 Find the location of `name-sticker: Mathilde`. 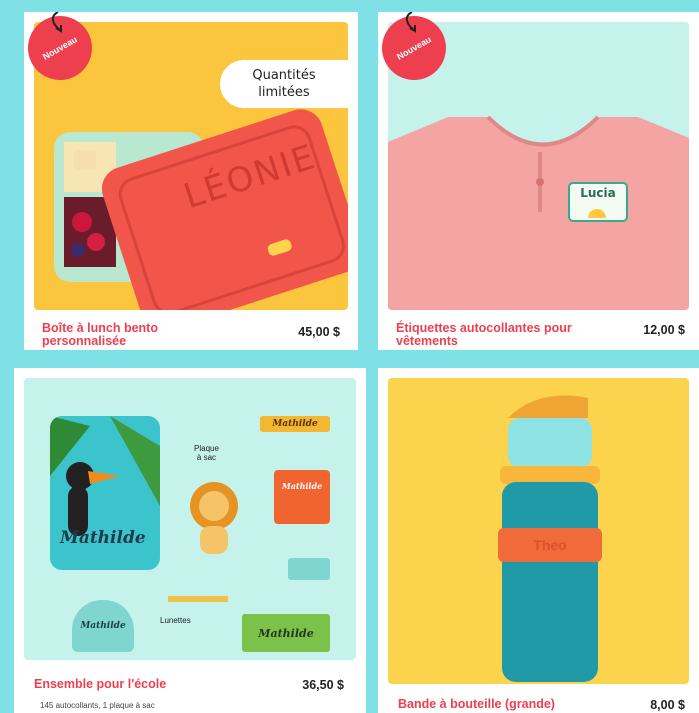

name-sticker: Mathilde is located at coordinates (295, 424).